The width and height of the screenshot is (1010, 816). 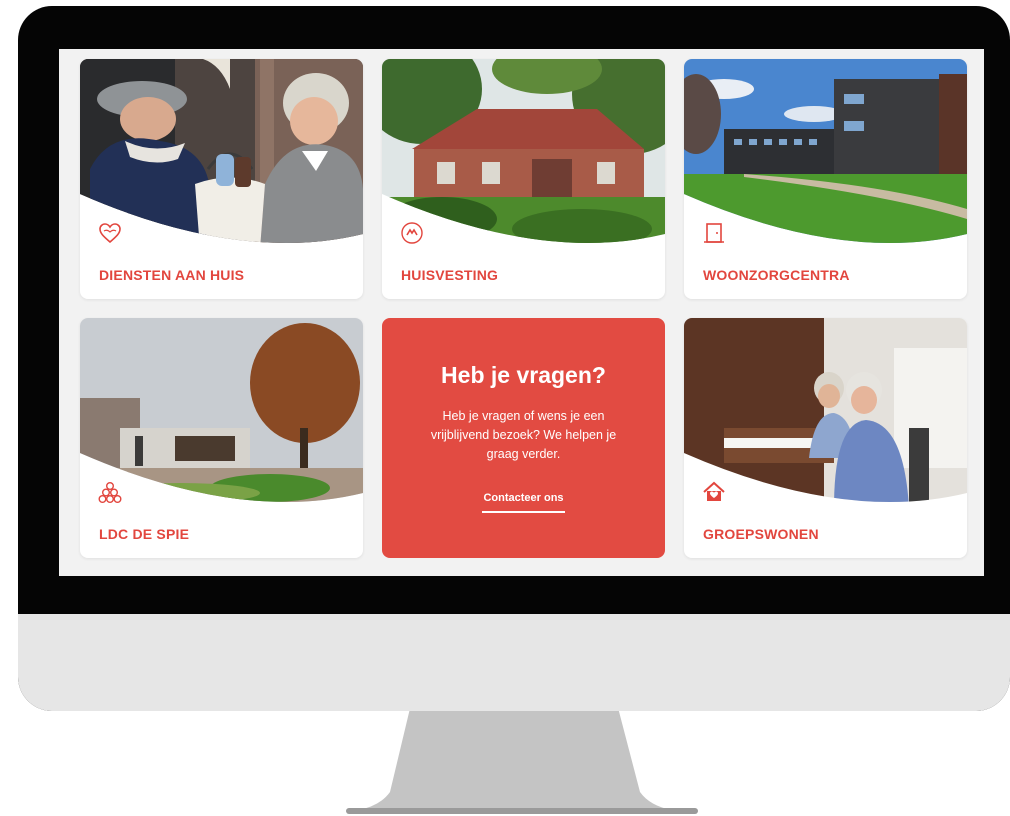 What do you see at coordinates (412, 233) in the screenshot?
I see `house-hands-icon` at bounding box center [412, 233].